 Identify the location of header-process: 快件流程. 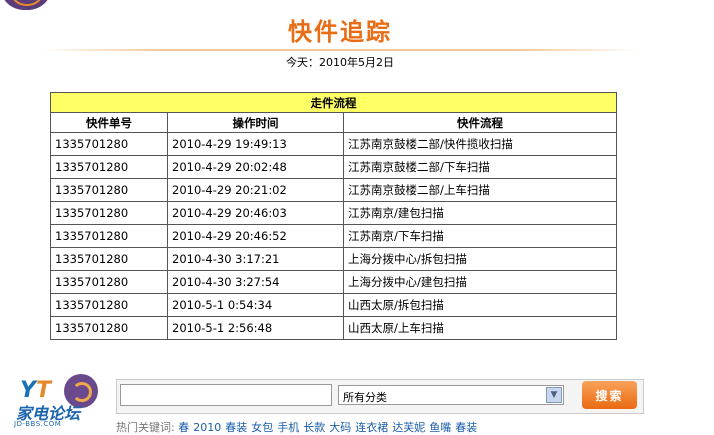
(480, 122).